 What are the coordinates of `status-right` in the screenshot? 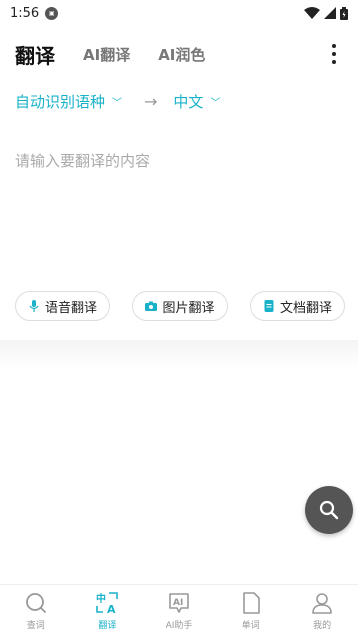 It's located at (326, 13).